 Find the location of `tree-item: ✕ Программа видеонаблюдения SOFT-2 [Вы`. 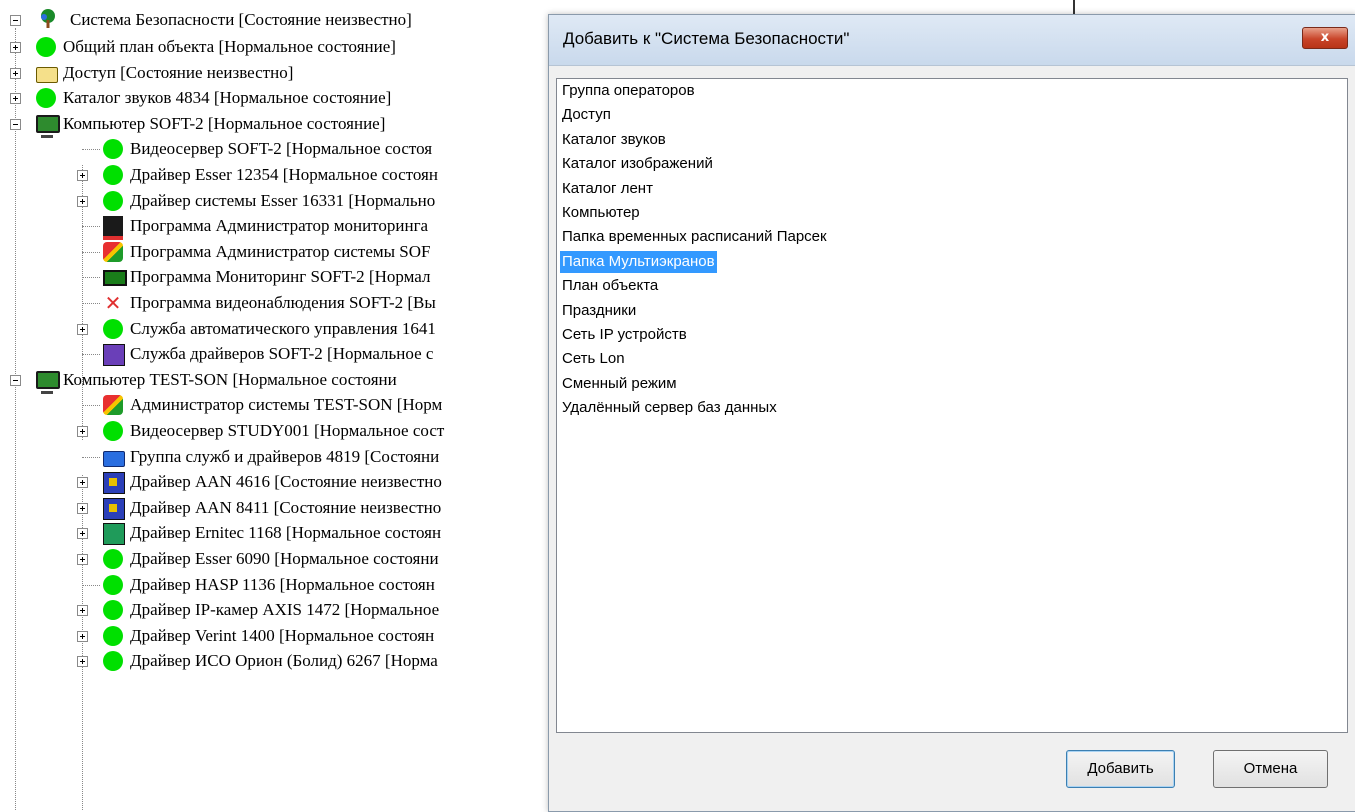

tree-item: ✕ Программа видеонаблюдения SOFT-2 [Вы is located at coordinates (280, 303).